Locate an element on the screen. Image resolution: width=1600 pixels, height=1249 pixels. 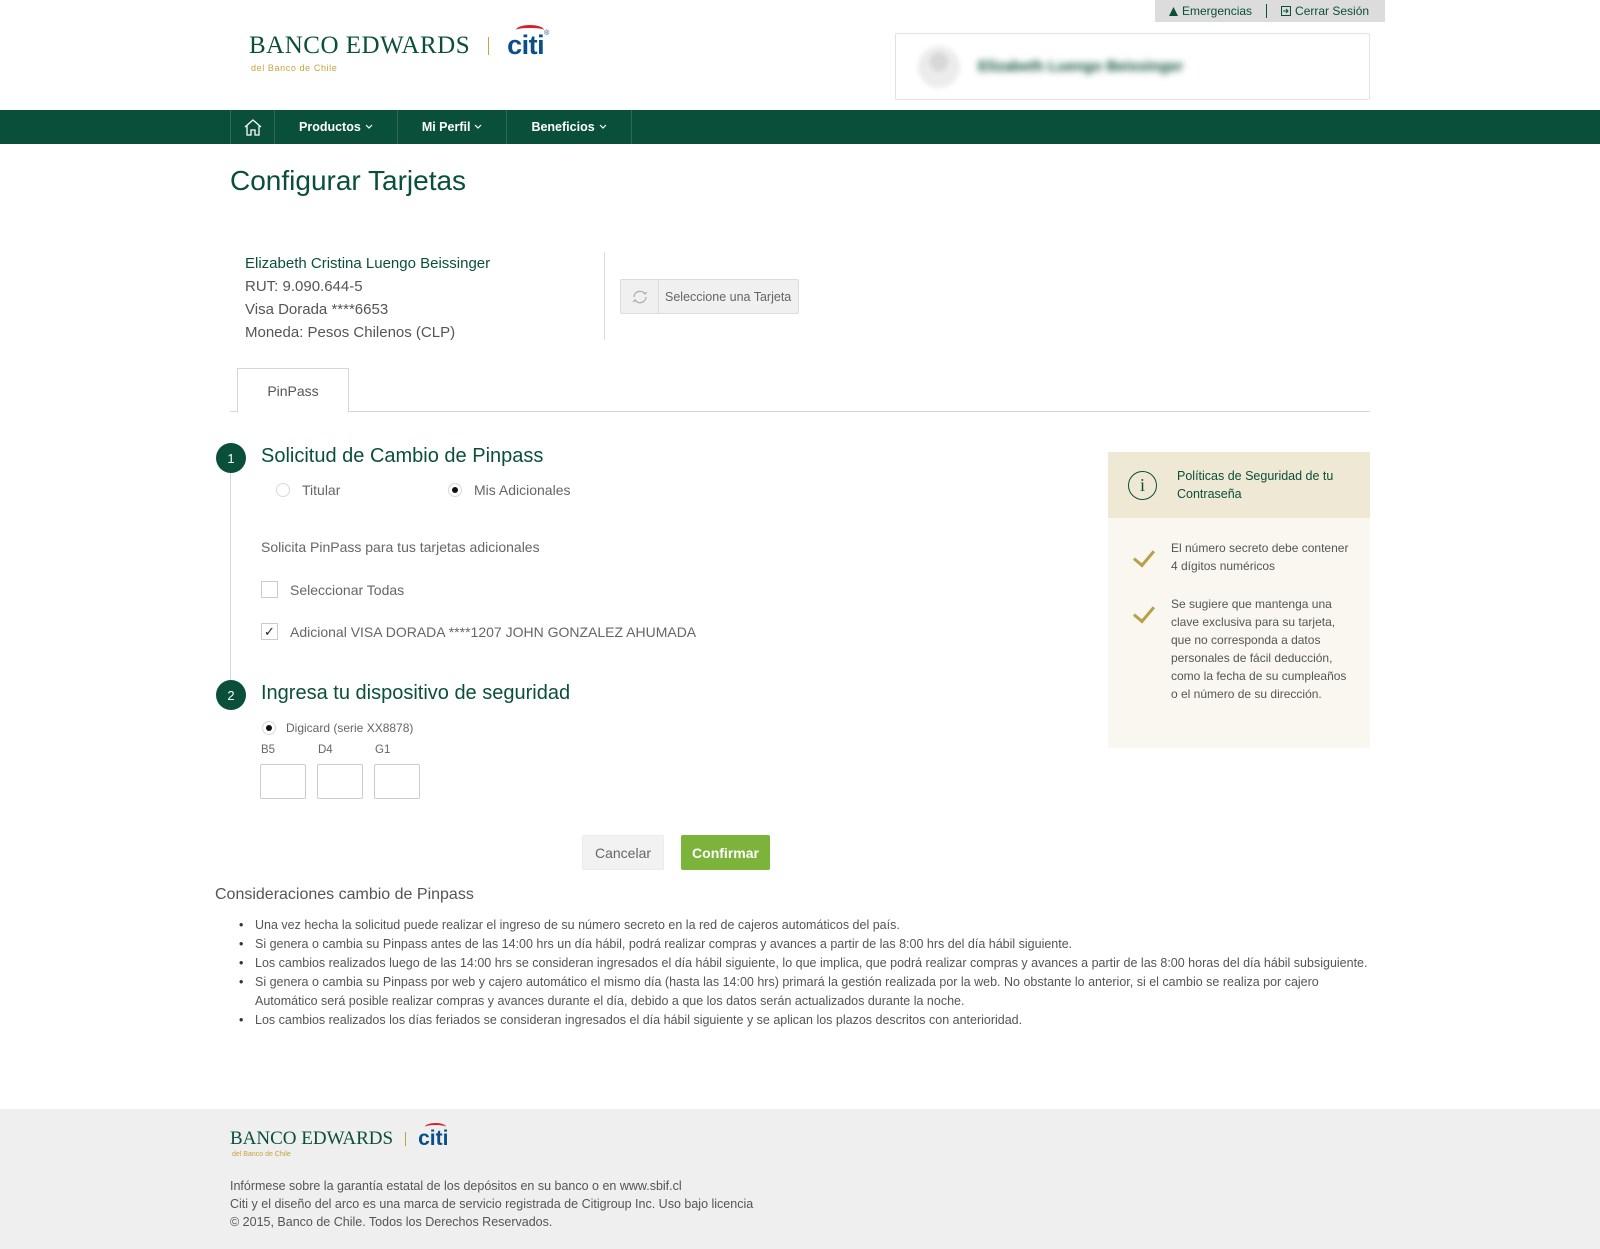
main-nav: Productos Mi Perfil Beneficios is located at coordinates (800, 127).